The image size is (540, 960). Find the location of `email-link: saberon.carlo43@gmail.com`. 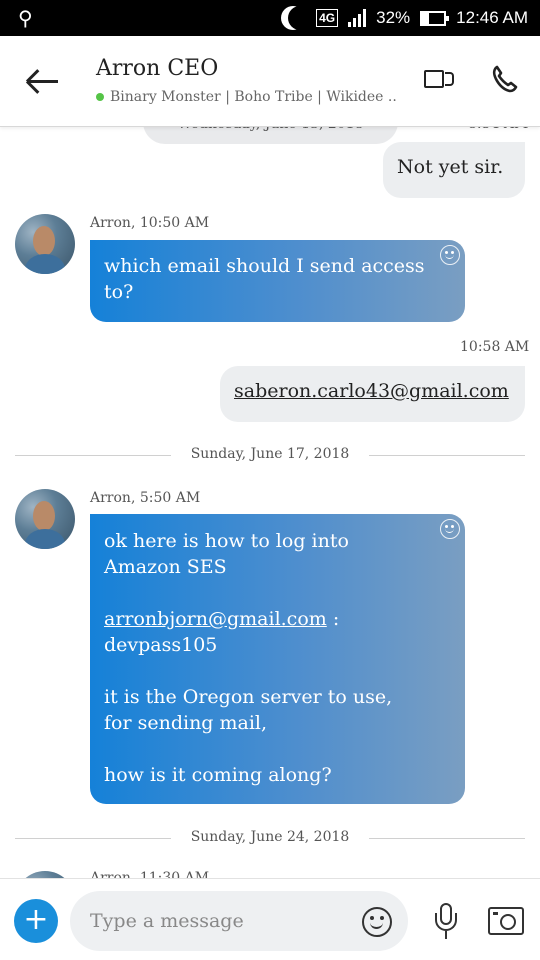

email-link: saberon.carlo43@gmail.com is located at coordinates (371, 391).